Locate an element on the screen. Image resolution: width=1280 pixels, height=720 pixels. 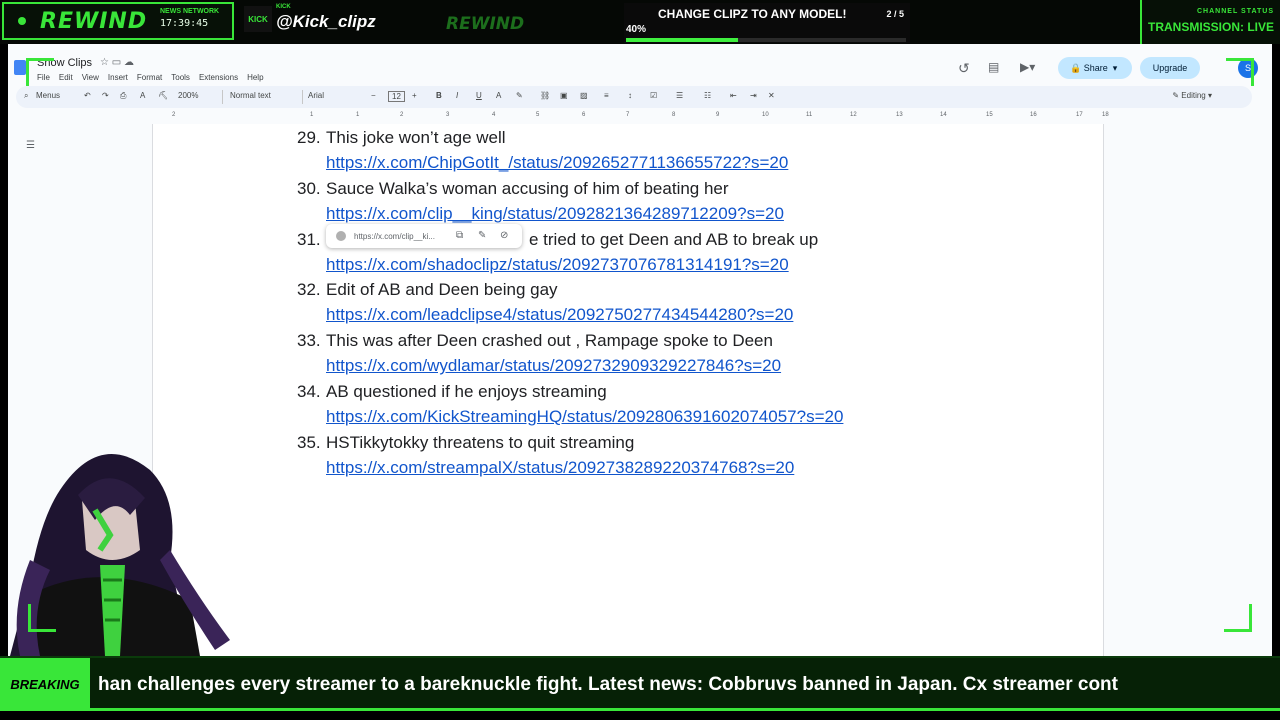
share-button: 🔒 Share ▾ is located at coordinates (1095, 68).